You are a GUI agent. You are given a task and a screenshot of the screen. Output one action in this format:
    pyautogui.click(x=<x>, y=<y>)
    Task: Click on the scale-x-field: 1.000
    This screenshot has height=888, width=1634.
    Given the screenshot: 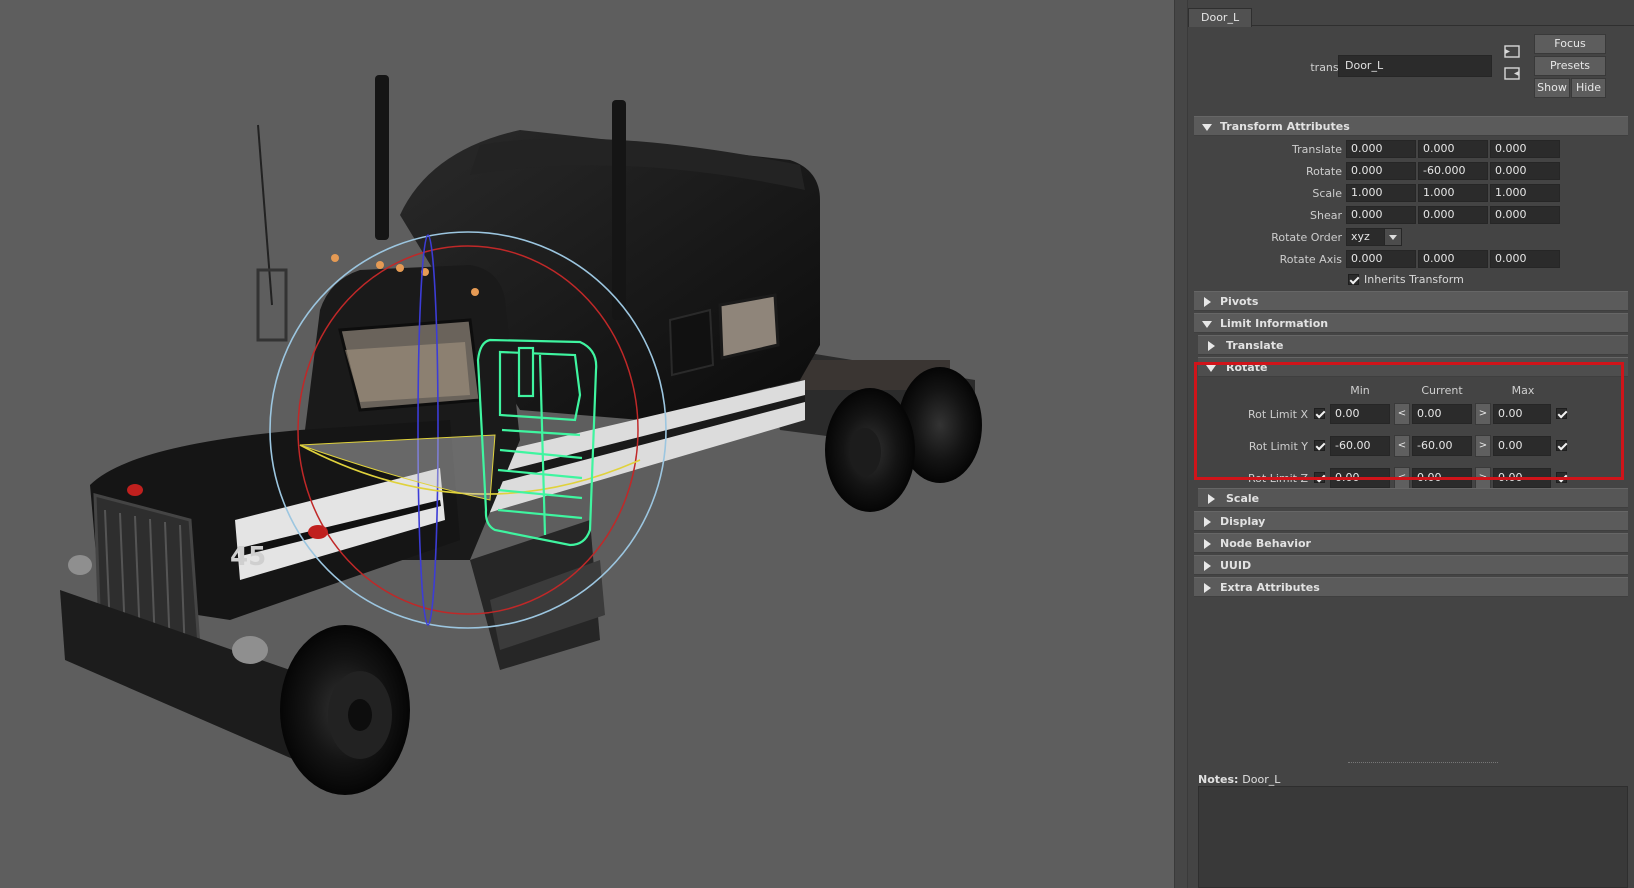 What is the action you would take?
    pyautogui.click(x=1381, y=193)
    